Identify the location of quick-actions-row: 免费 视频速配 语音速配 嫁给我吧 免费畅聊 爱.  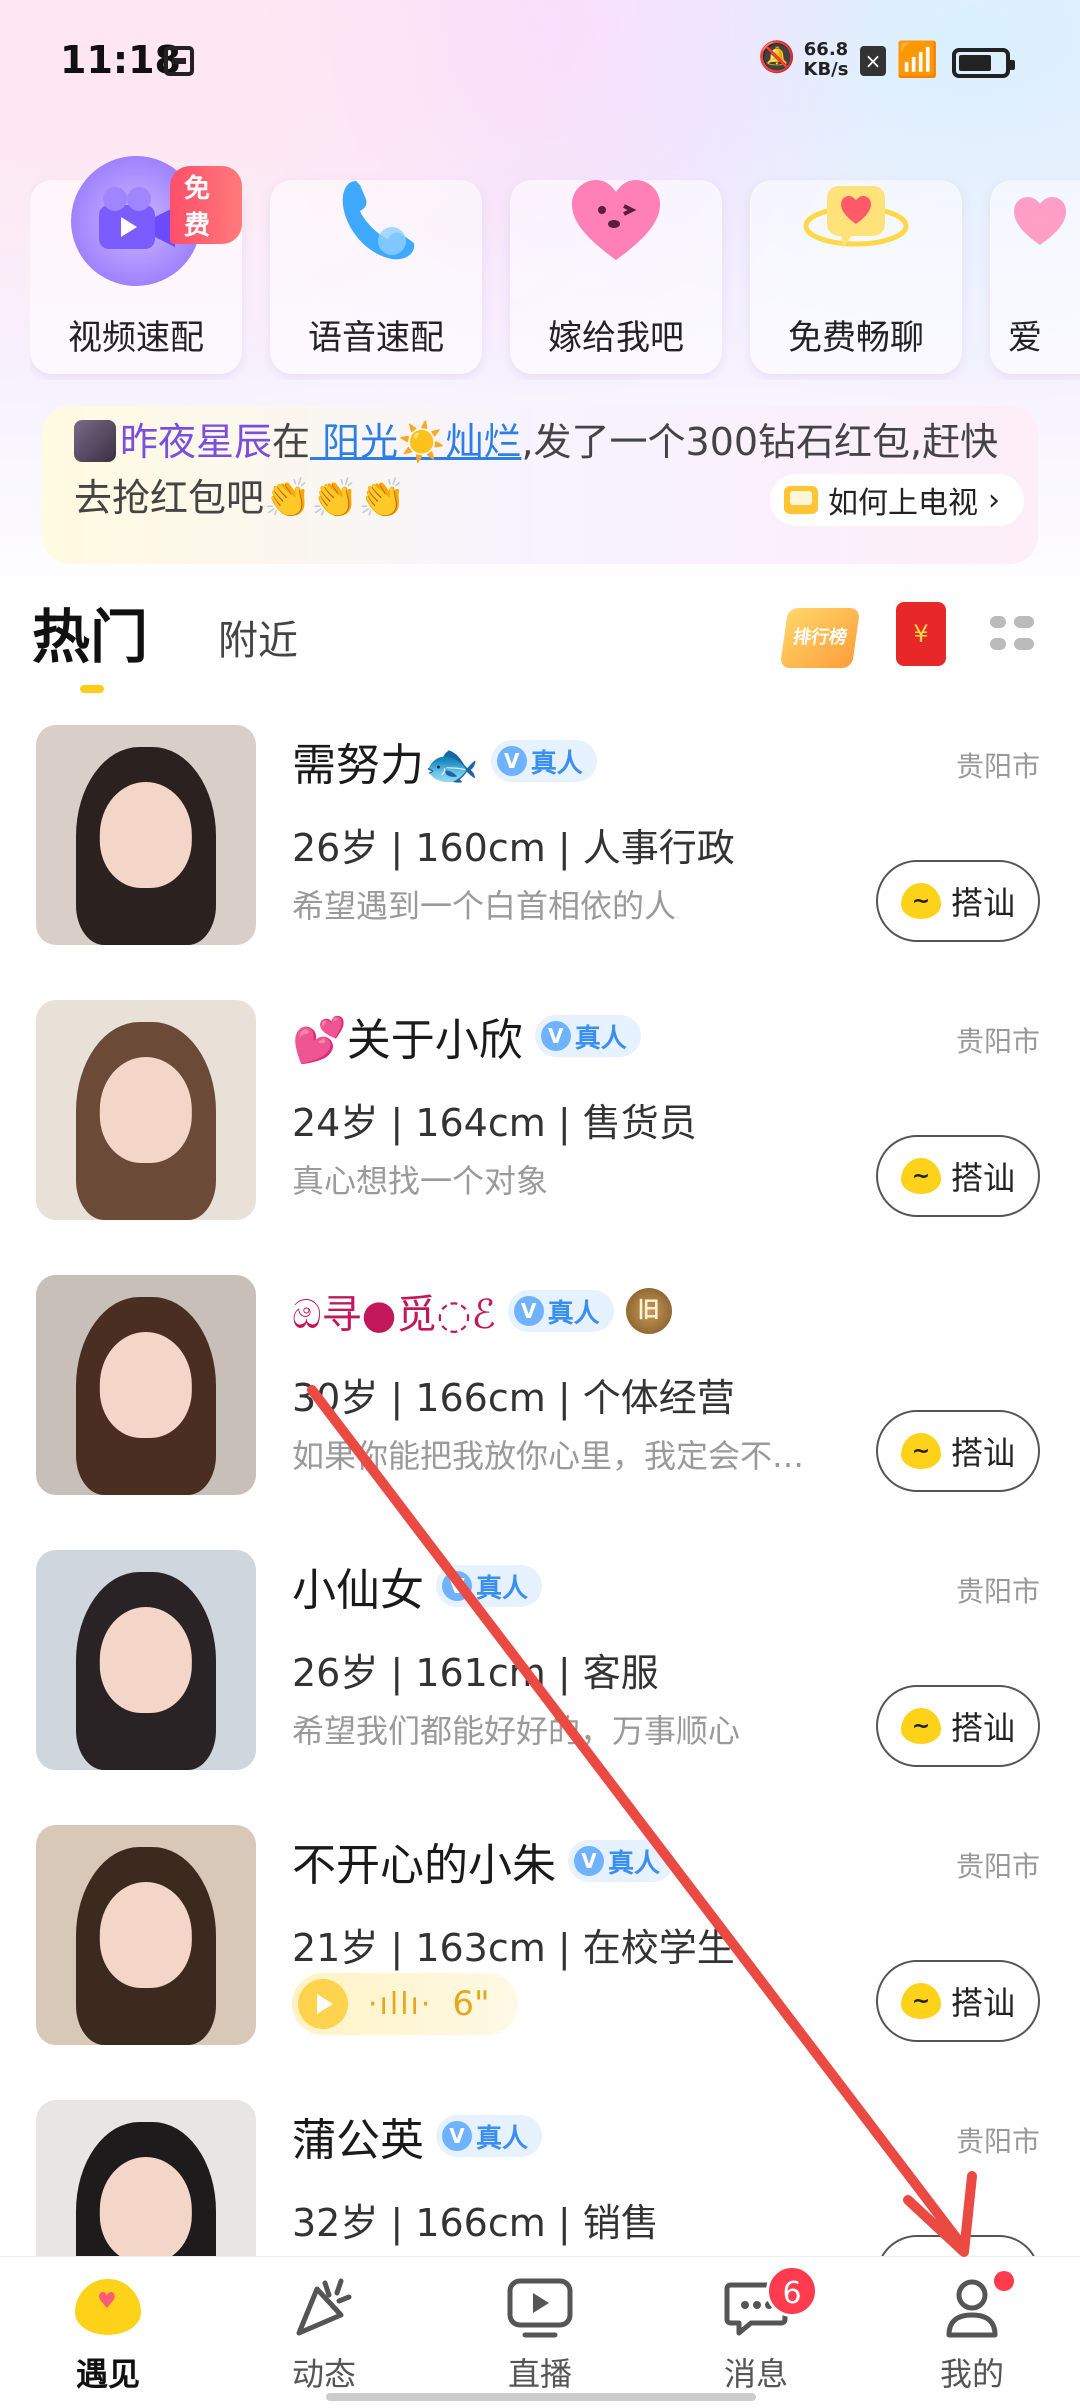
(555, 260).